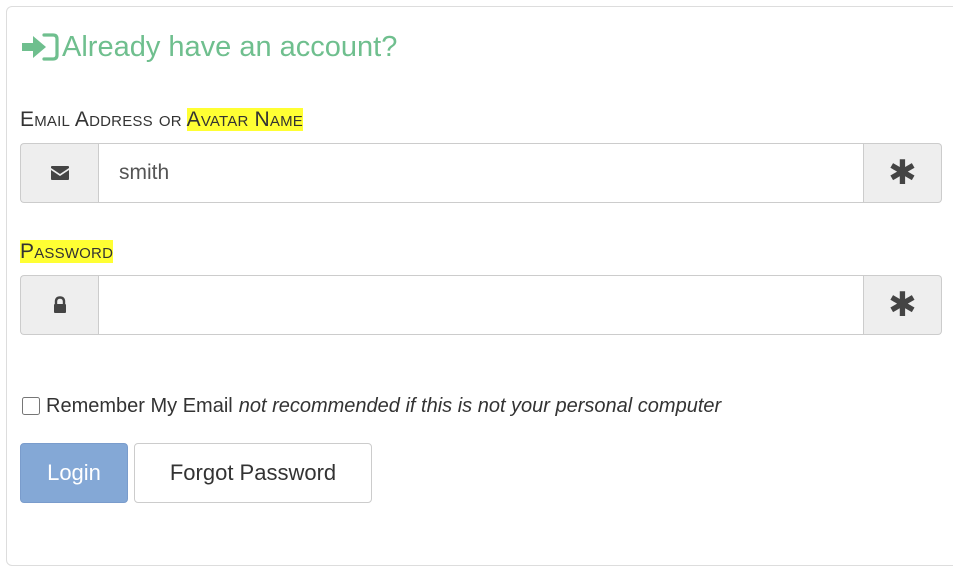 The image size is (953, 566). I want to click on email-required-addon: ✱, so click(903, 173).